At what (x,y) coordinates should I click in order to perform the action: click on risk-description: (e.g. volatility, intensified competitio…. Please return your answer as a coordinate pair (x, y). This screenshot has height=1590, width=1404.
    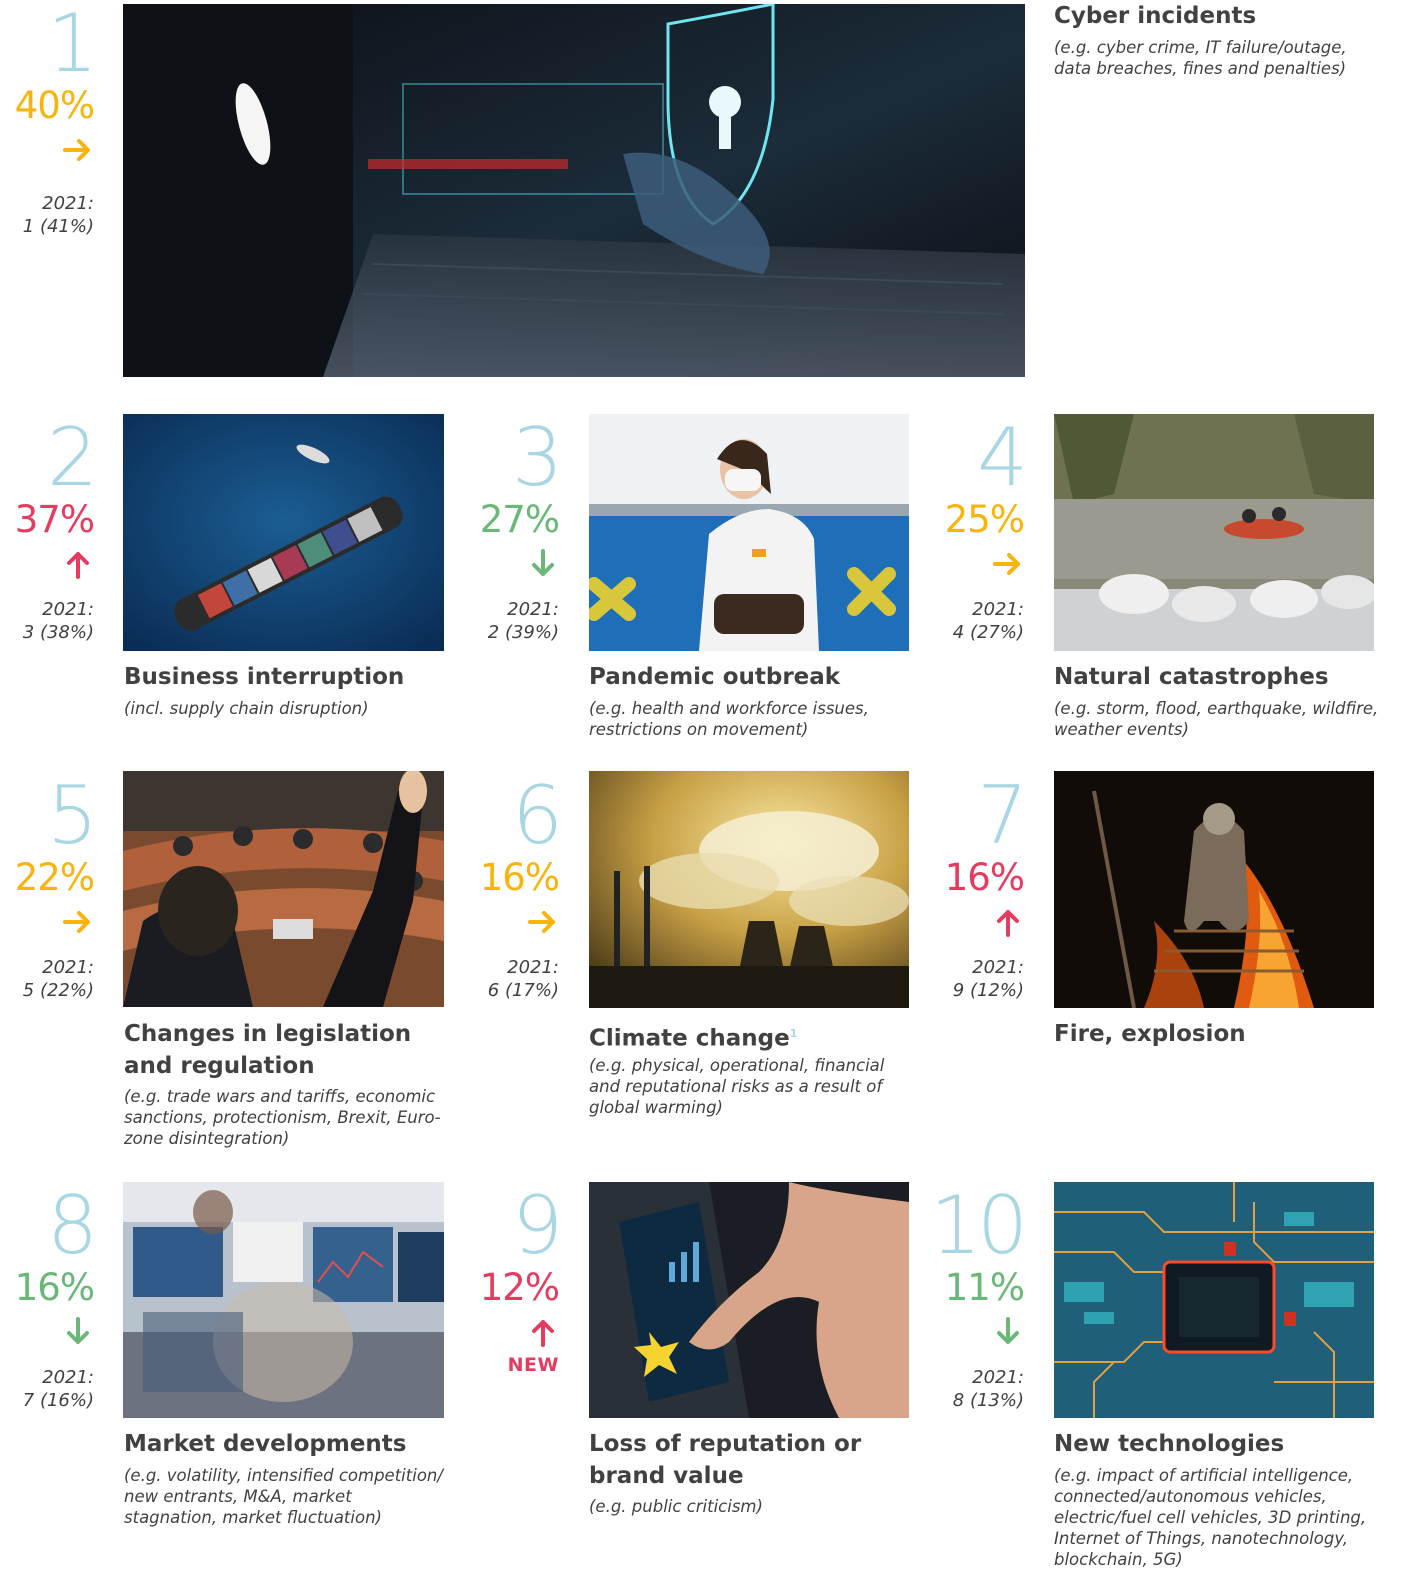
    Looking at the image, I should click on (283, 1496).